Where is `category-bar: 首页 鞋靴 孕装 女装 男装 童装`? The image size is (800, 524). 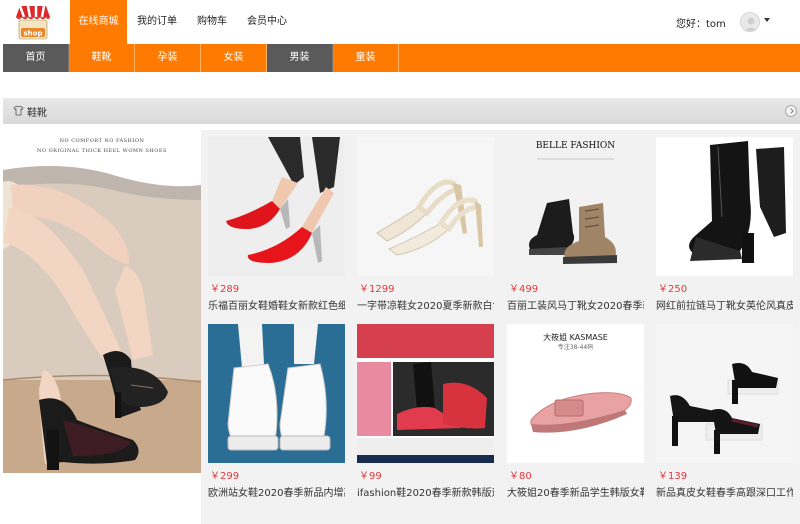 category-bar: 首页 鞋靴 孕装 女装 男装 童装 is located at coordinates (401, 58).